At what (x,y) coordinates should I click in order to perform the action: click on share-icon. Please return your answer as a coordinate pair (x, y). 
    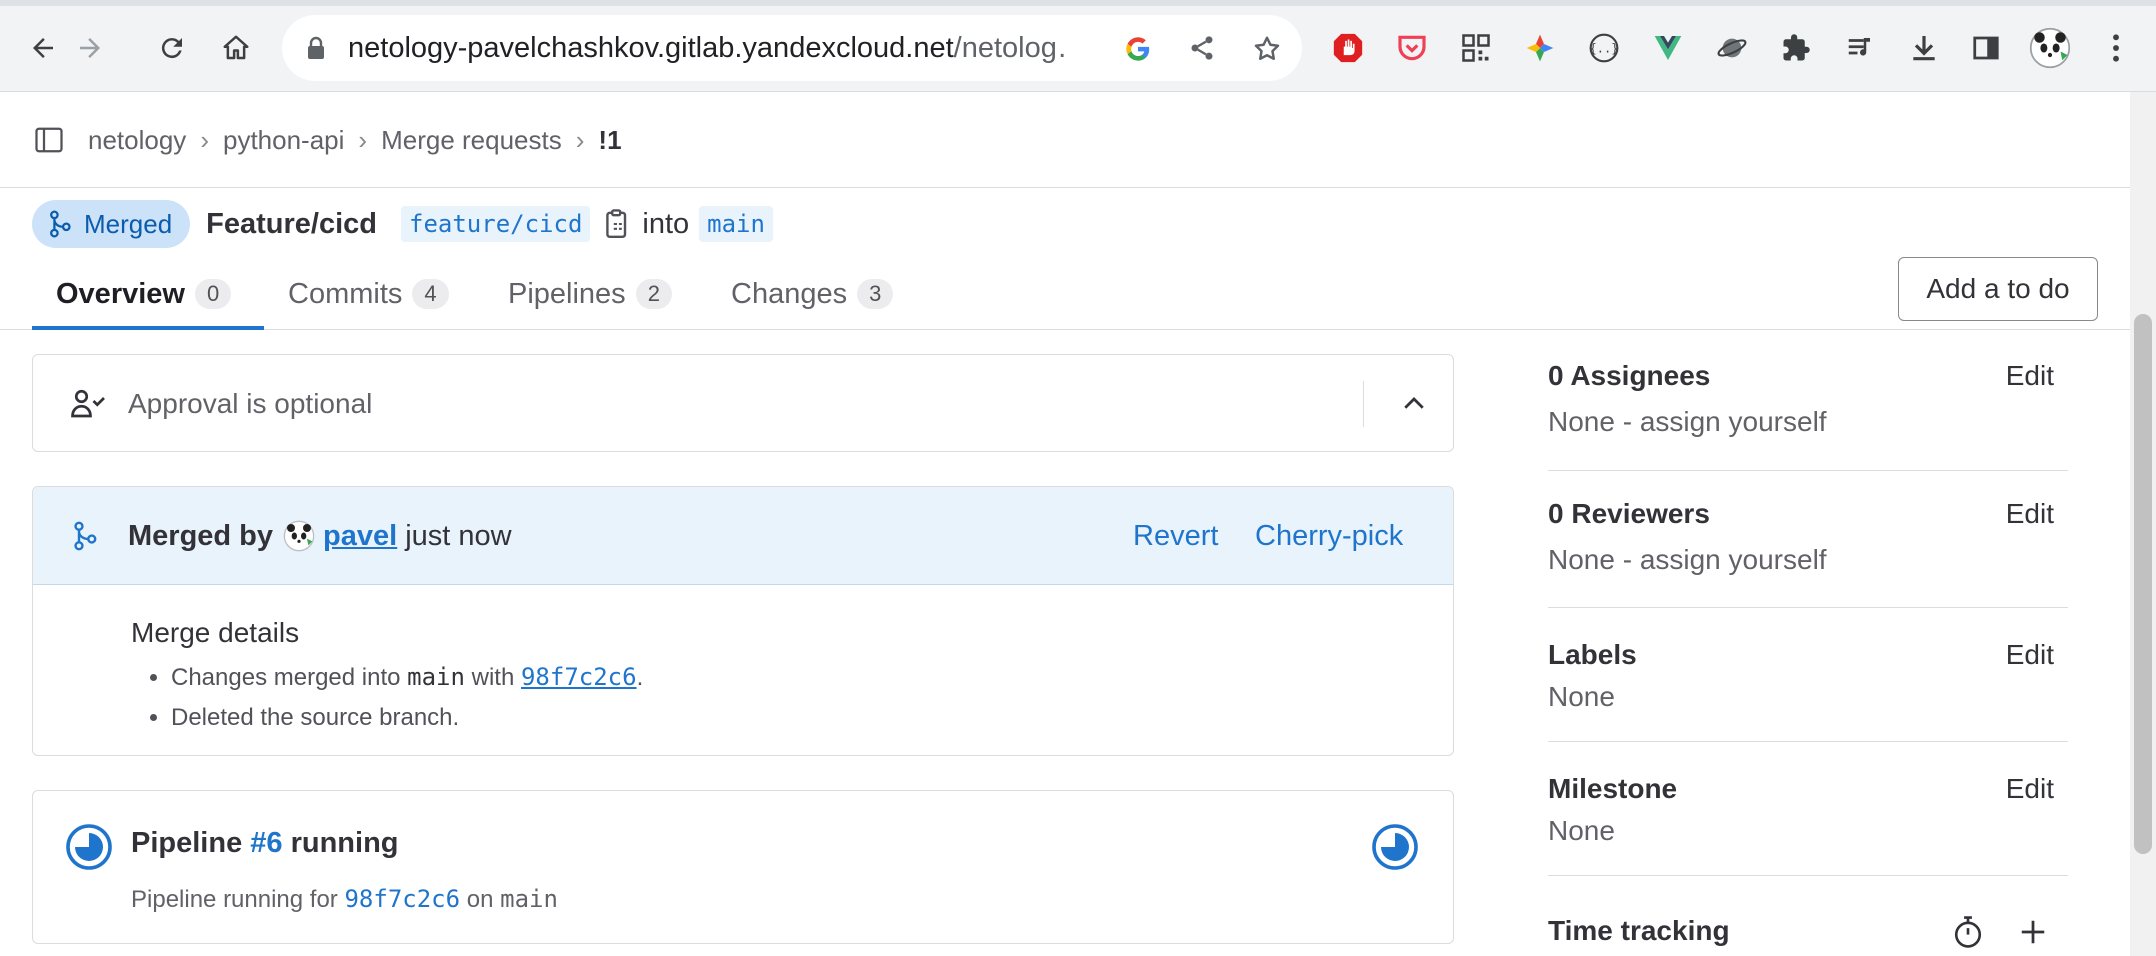
    Looking at the image, I should click on (1202, 48).